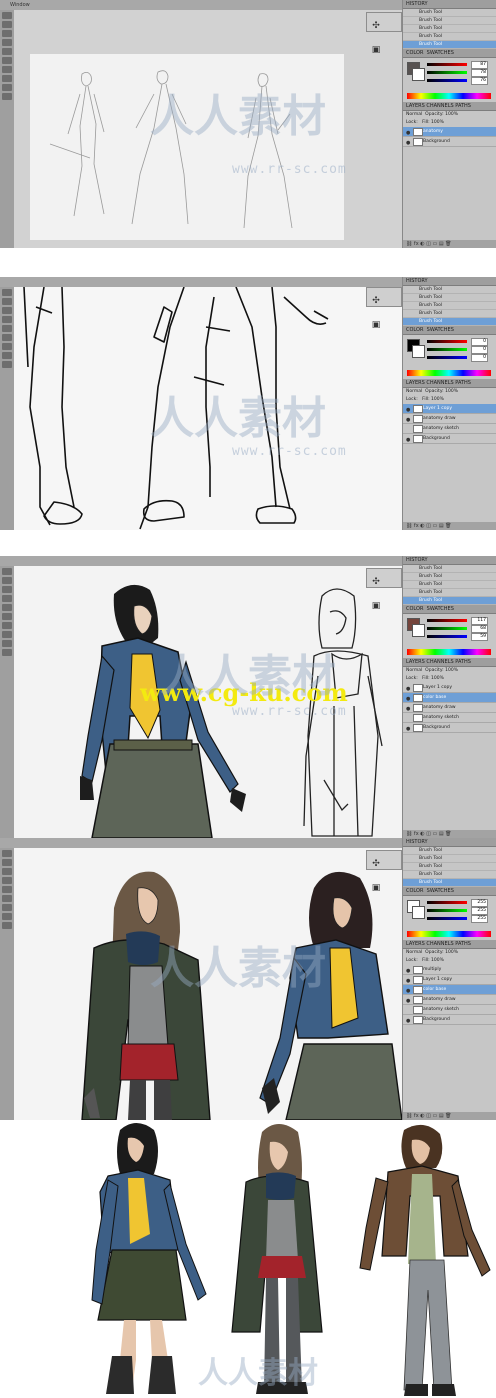 The height and width of the screenshot is (1398, 496). What do you see at coordinates (479, 73) in the screenshot?
I see `green-value: 78` at bounding box center [479, 73].